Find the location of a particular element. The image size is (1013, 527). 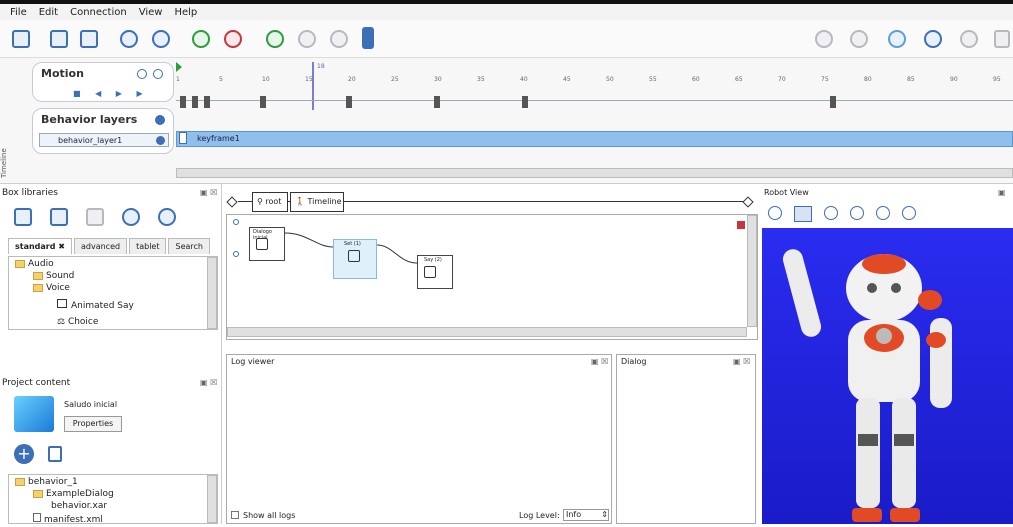

play-head-icon is located at coordinates (179, 67).